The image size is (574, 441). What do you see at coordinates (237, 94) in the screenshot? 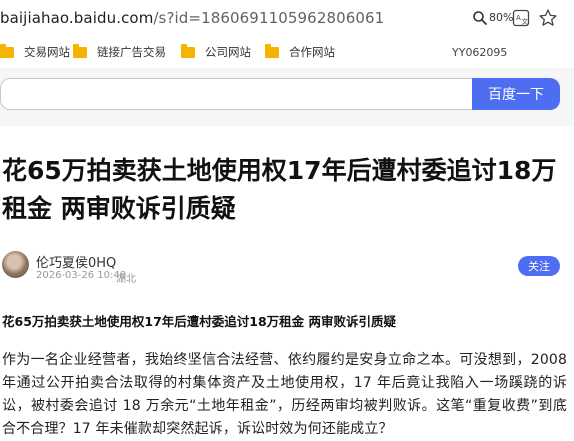
I see `search-input` at bounding box center [237, 94].